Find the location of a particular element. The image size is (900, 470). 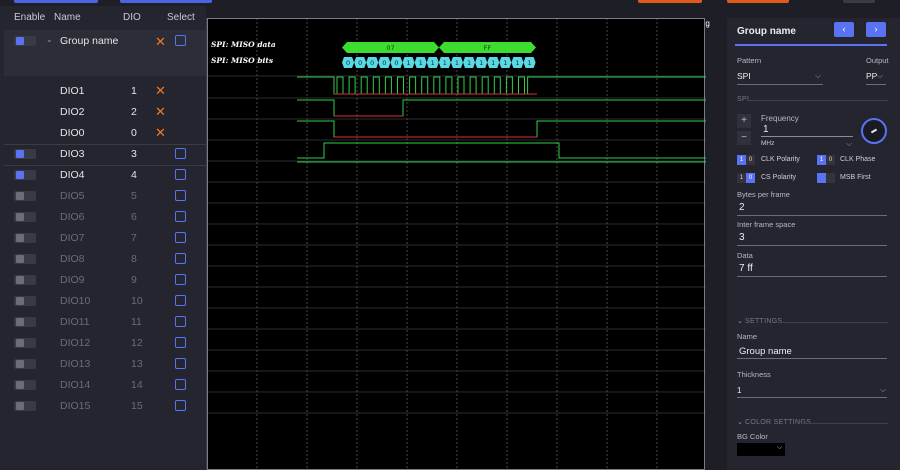

previous-button: ‹ is located at coordinates (844, 29).